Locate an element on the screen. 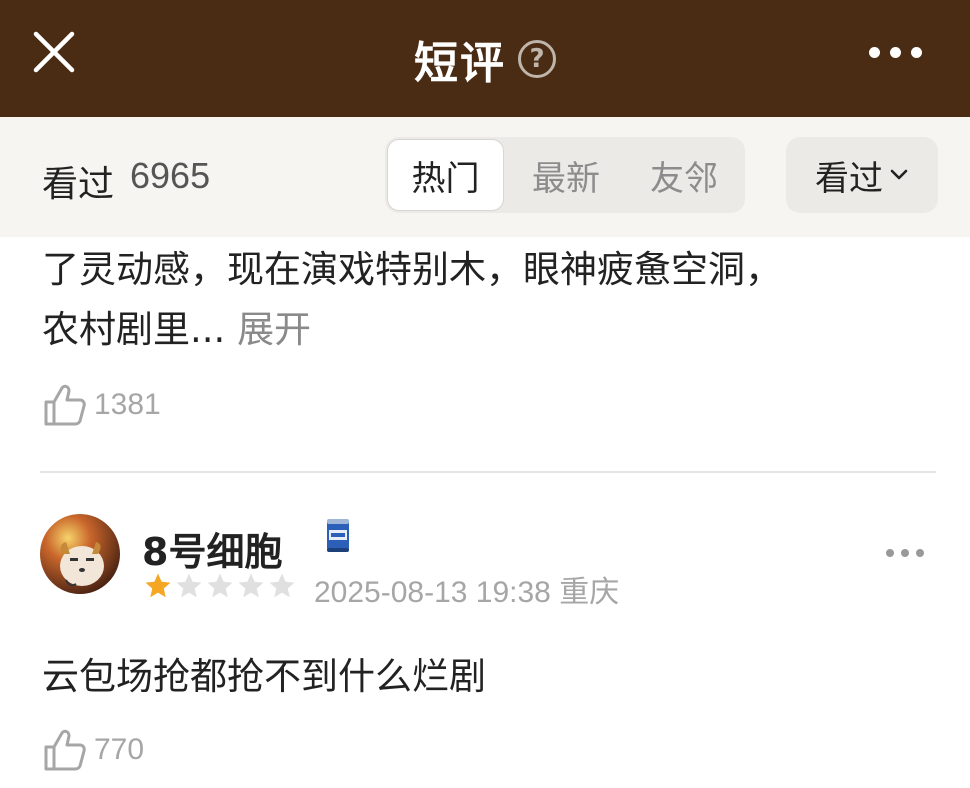 Image resolution: width=970 pixels, height=788 pixels. status-dropdown: 看过 is located at coordinates (862, 175).